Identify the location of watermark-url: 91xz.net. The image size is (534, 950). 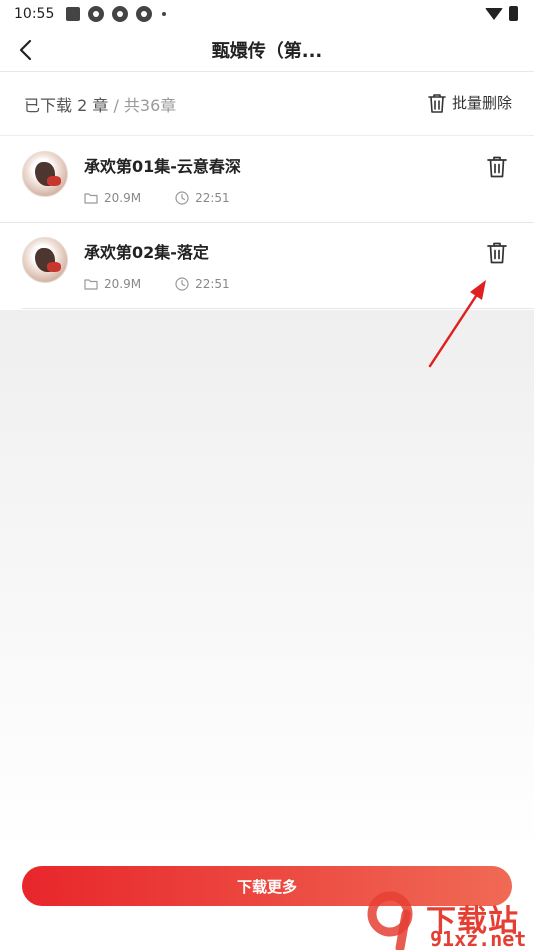
(478, 938).